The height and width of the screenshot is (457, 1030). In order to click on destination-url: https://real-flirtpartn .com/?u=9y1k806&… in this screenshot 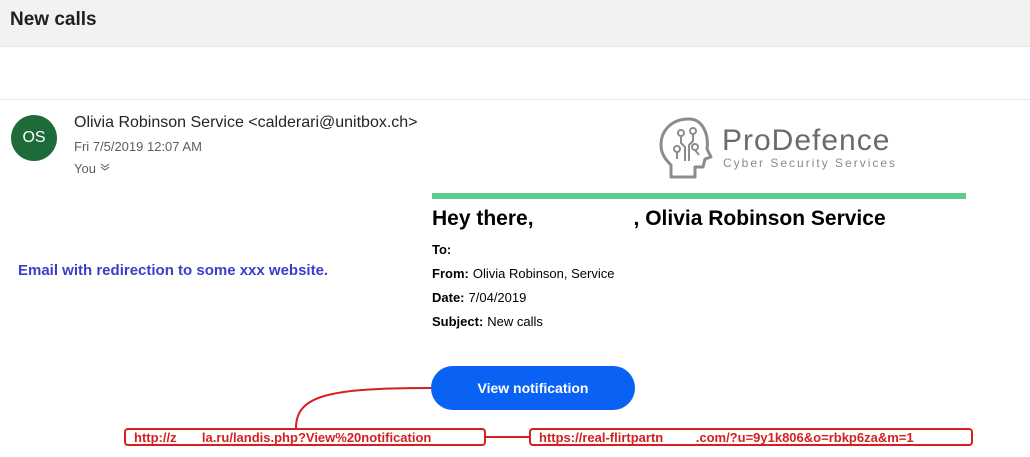, I will do `click(726, 437)`.